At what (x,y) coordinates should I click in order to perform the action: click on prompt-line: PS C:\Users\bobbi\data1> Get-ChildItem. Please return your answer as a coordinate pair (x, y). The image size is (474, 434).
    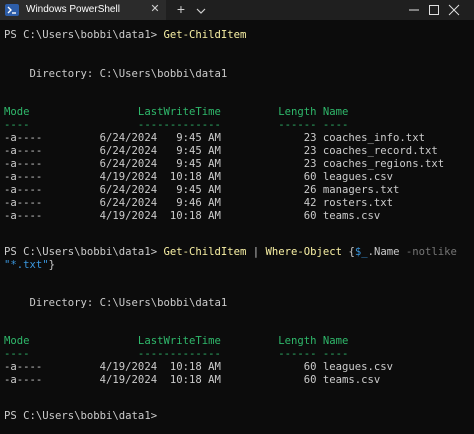
    Looking at the image, I should click on (125, 35).